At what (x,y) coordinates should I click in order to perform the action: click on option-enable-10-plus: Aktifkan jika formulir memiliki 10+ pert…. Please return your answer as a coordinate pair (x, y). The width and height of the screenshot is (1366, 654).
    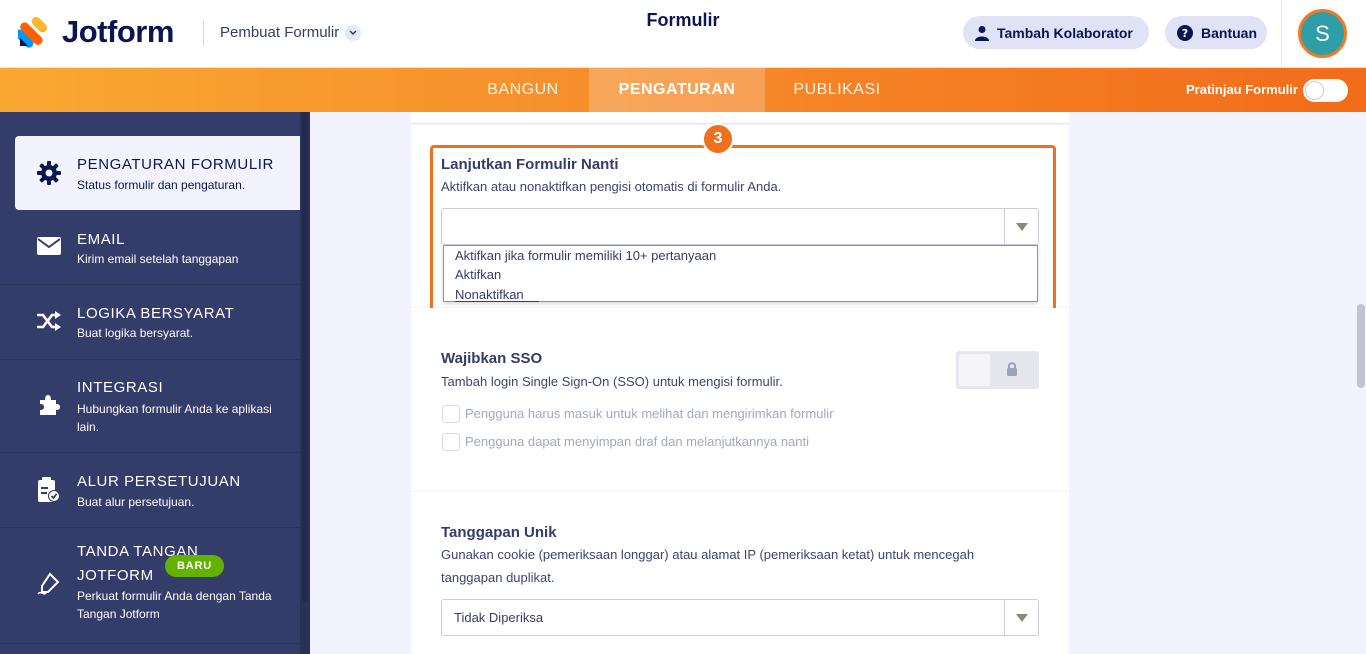
    Looking at the image, I should click on (585, 255).